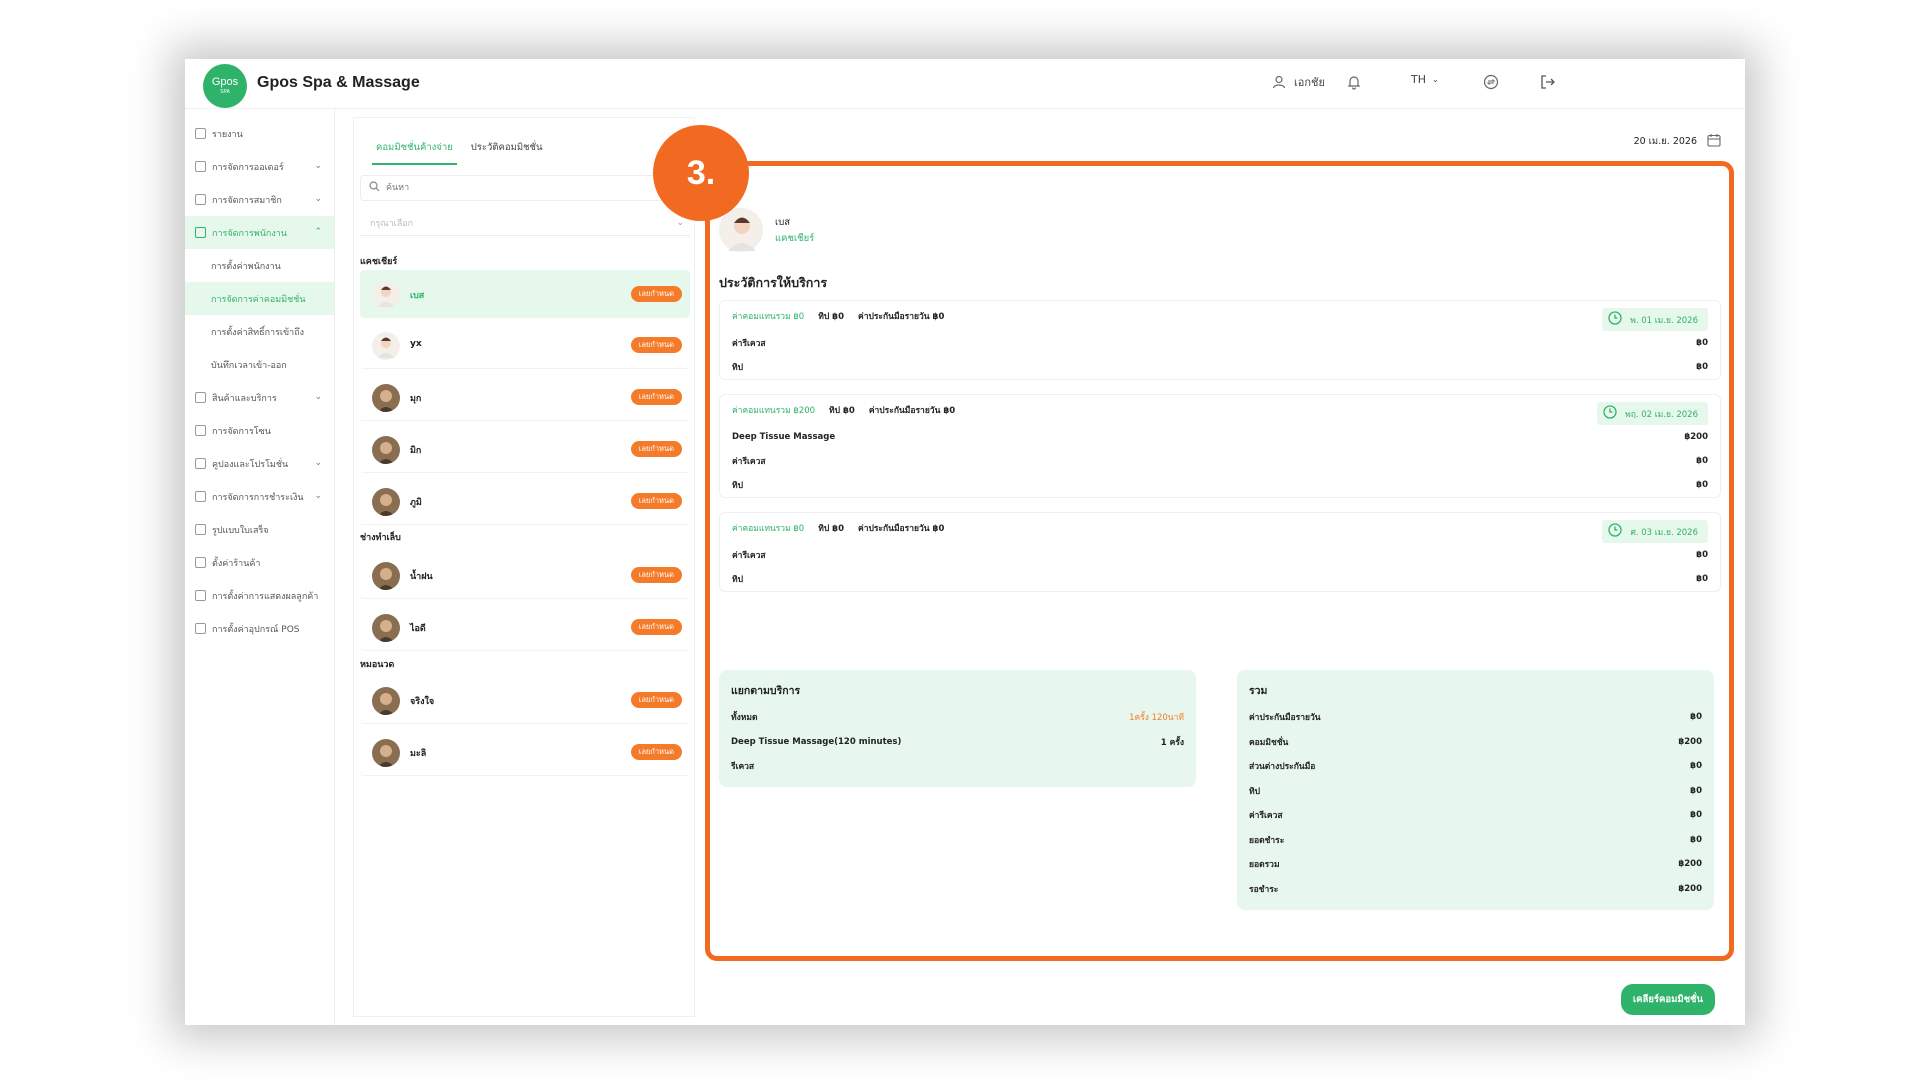  What do you see at coordinates (1279, 82) in the screenshot?
I see `user-icon` at bounding box center [1279, 82].